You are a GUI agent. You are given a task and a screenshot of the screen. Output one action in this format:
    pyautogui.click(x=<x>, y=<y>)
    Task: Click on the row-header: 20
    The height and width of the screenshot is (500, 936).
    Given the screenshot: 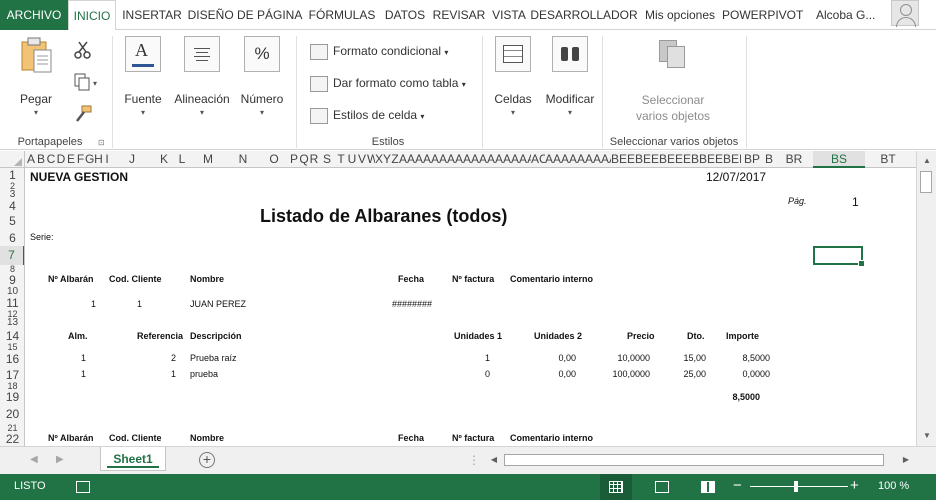 What is the action you would take?
    pyautogui.click(x=12, y=414)
    